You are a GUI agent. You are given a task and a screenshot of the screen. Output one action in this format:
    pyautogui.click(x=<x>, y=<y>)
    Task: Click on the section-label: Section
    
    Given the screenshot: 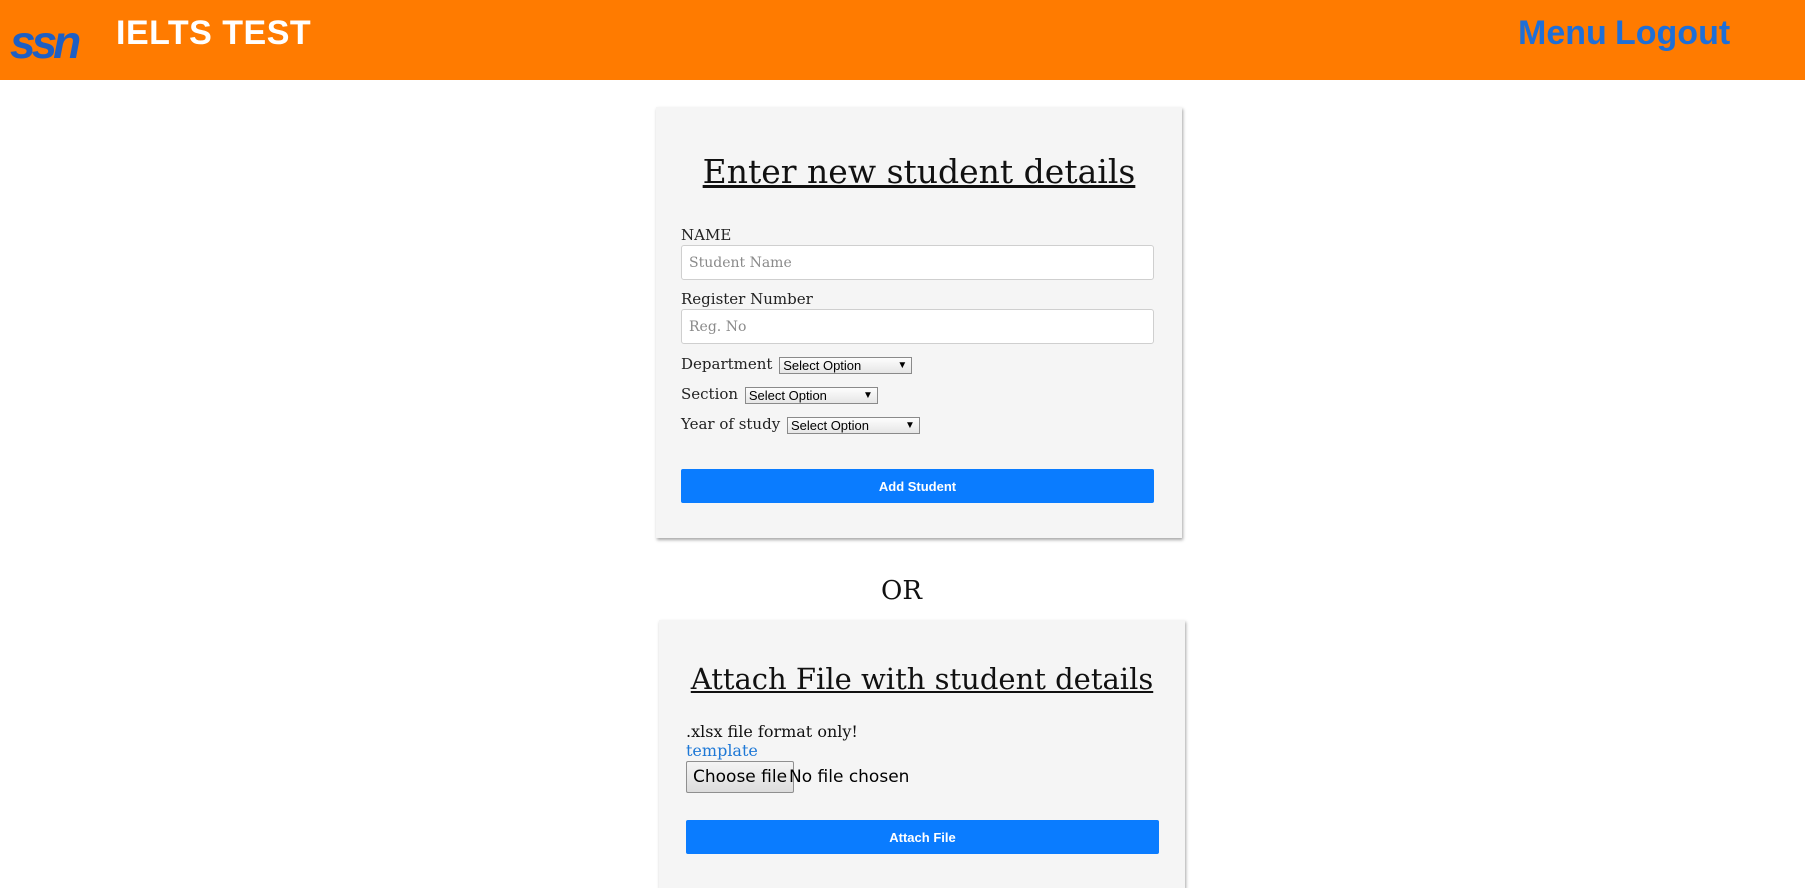 What is the action you would take?
    pyautogui.click(x=710, y=394)
    